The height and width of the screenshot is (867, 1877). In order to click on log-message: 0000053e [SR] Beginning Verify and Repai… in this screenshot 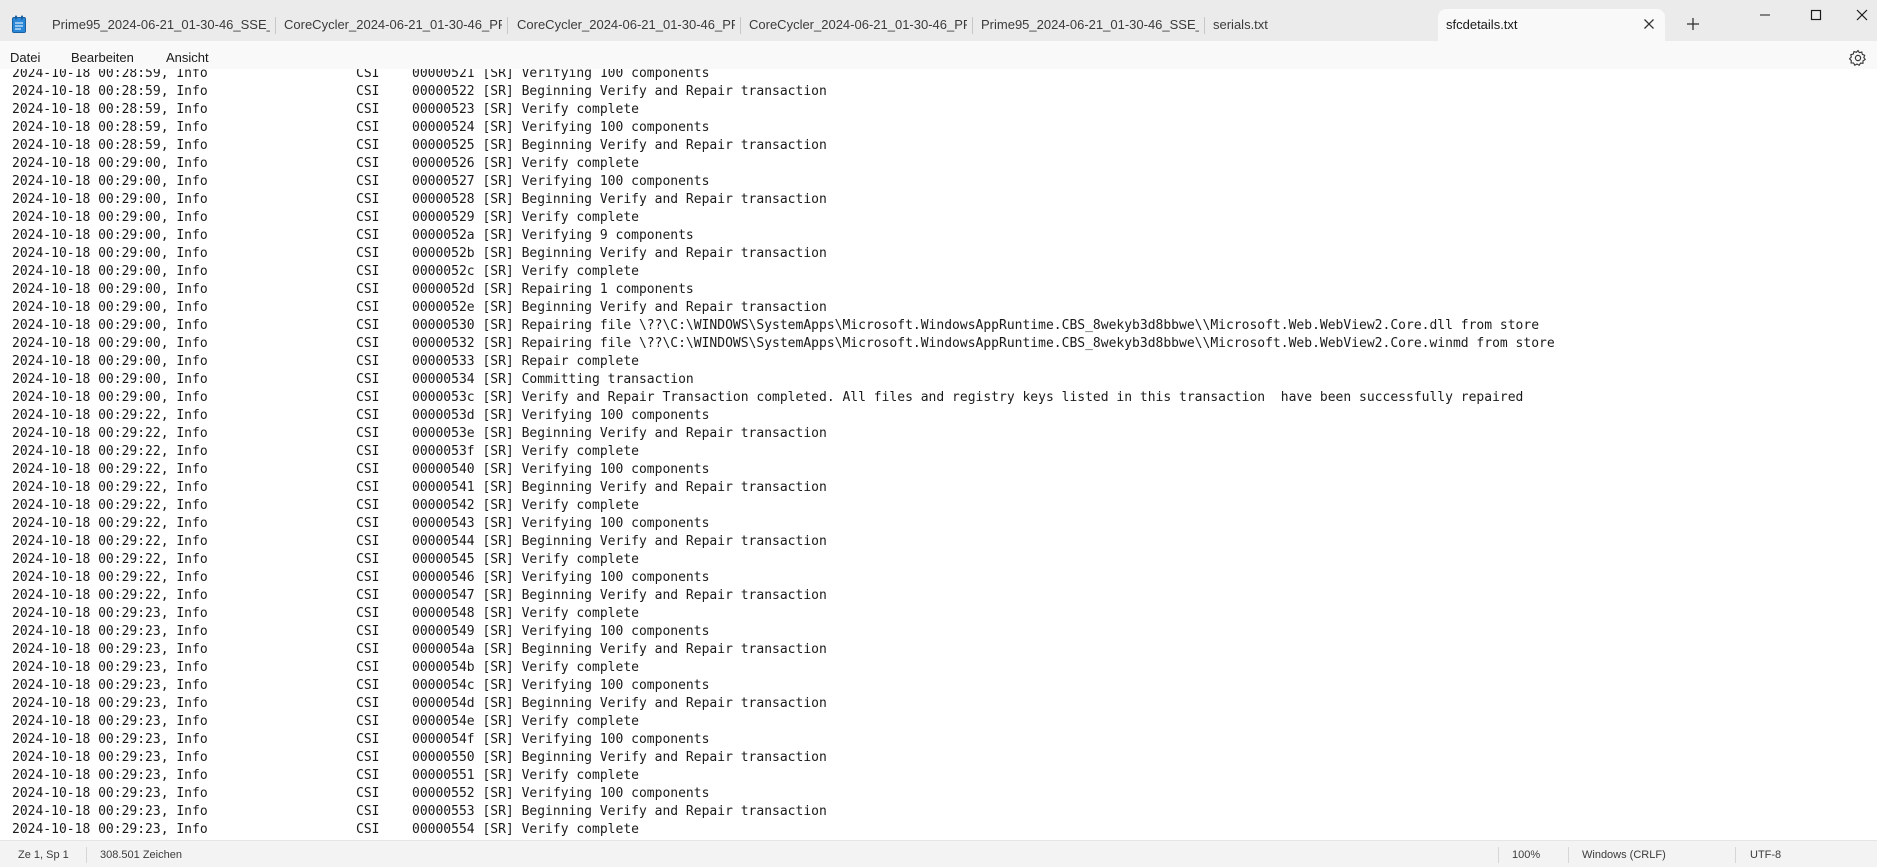, I will do `click(619, 433)`.